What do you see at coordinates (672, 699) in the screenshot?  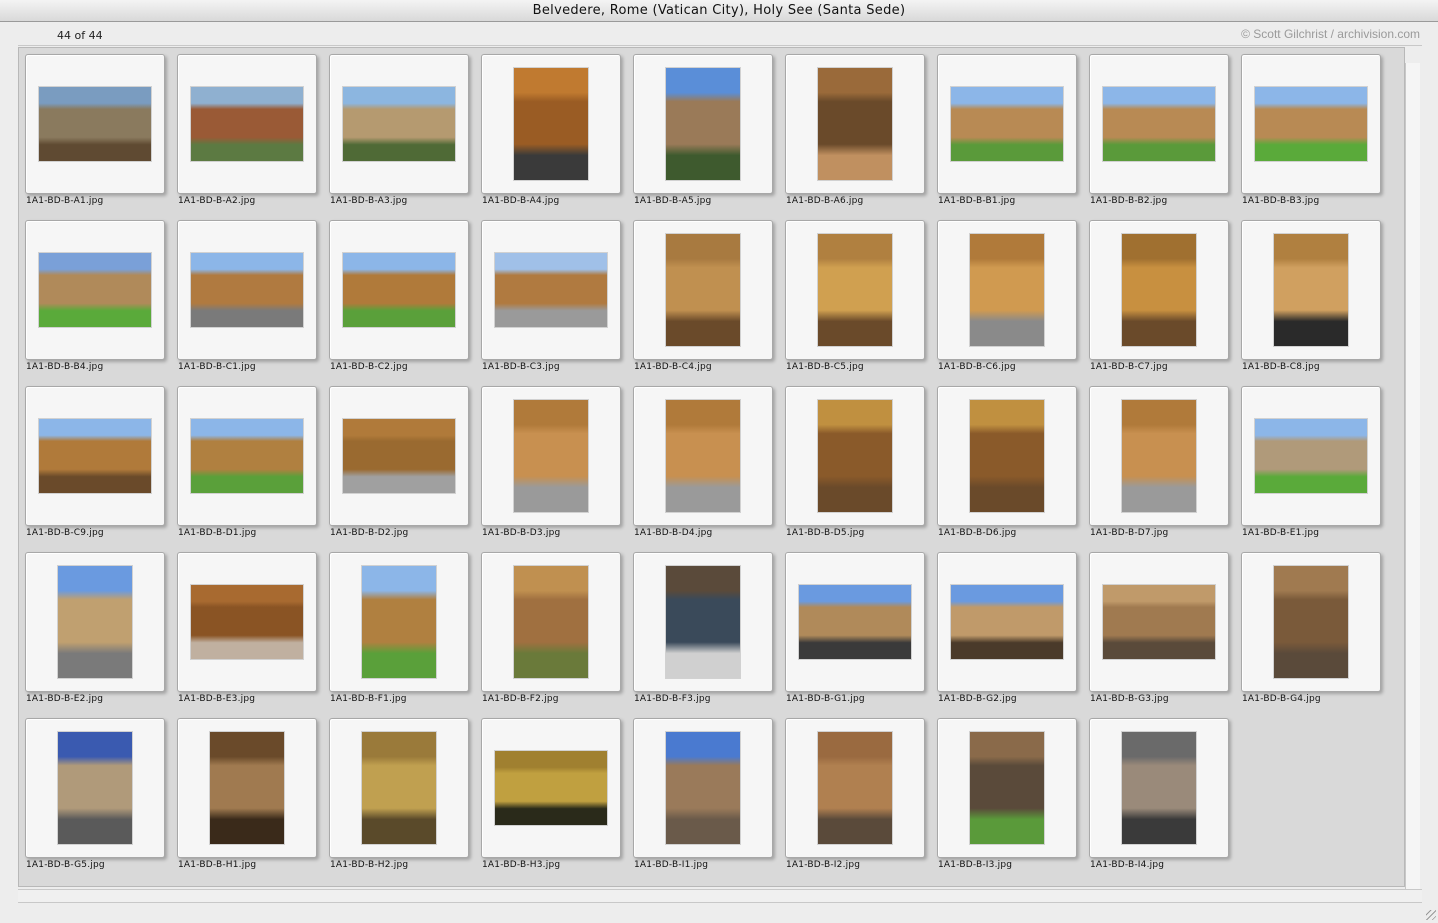 I see `thumbnail-caption: 1A1-BD-B-F3.jpg` at bounding box center [672, 699].